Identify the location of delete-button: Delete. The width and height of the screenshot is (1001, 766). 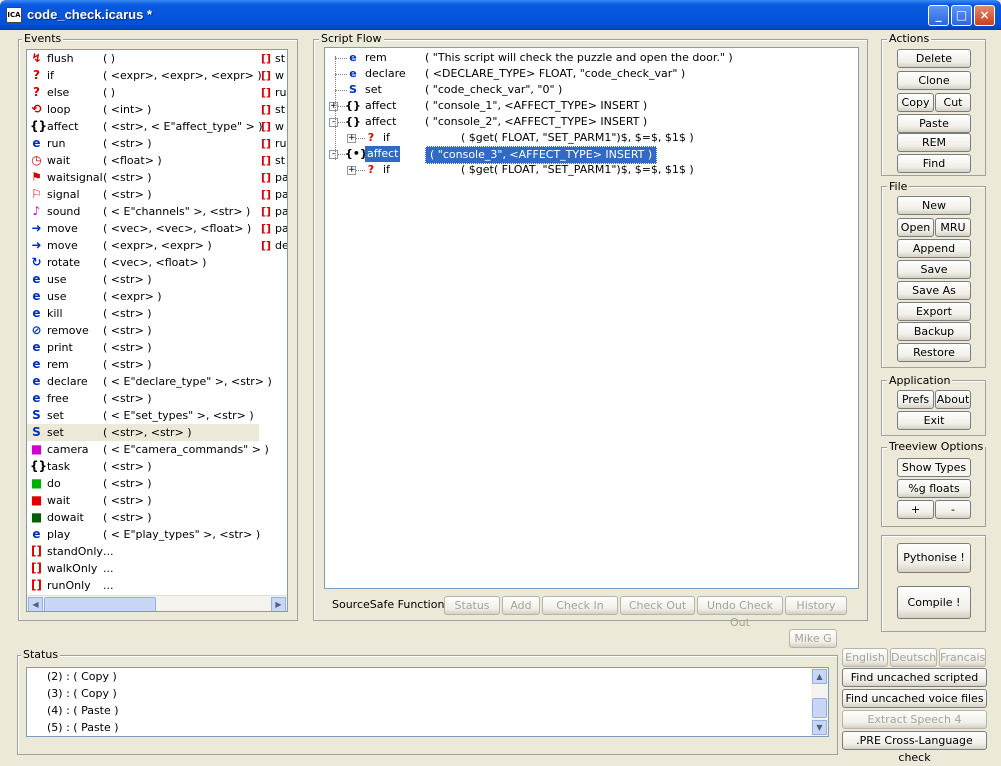
(934, 58).